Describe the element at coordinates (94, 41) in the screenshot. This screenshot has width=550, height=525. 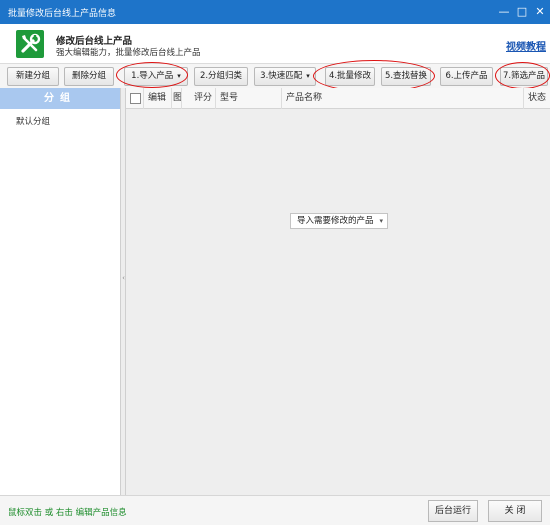
I see `header-title: 修改后台线上产品` at that location.